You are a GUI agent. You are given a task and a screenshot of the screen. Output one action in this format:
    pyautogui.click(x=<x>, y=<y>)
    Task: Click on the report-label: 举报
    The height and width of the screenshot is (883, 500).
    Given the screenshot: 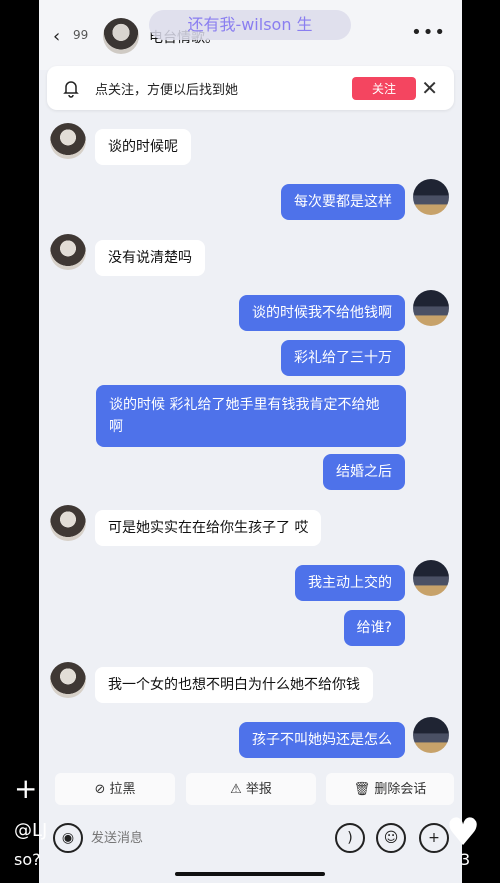 What is the action you would take?
    pyautogui.click(x=258, y=789)
    